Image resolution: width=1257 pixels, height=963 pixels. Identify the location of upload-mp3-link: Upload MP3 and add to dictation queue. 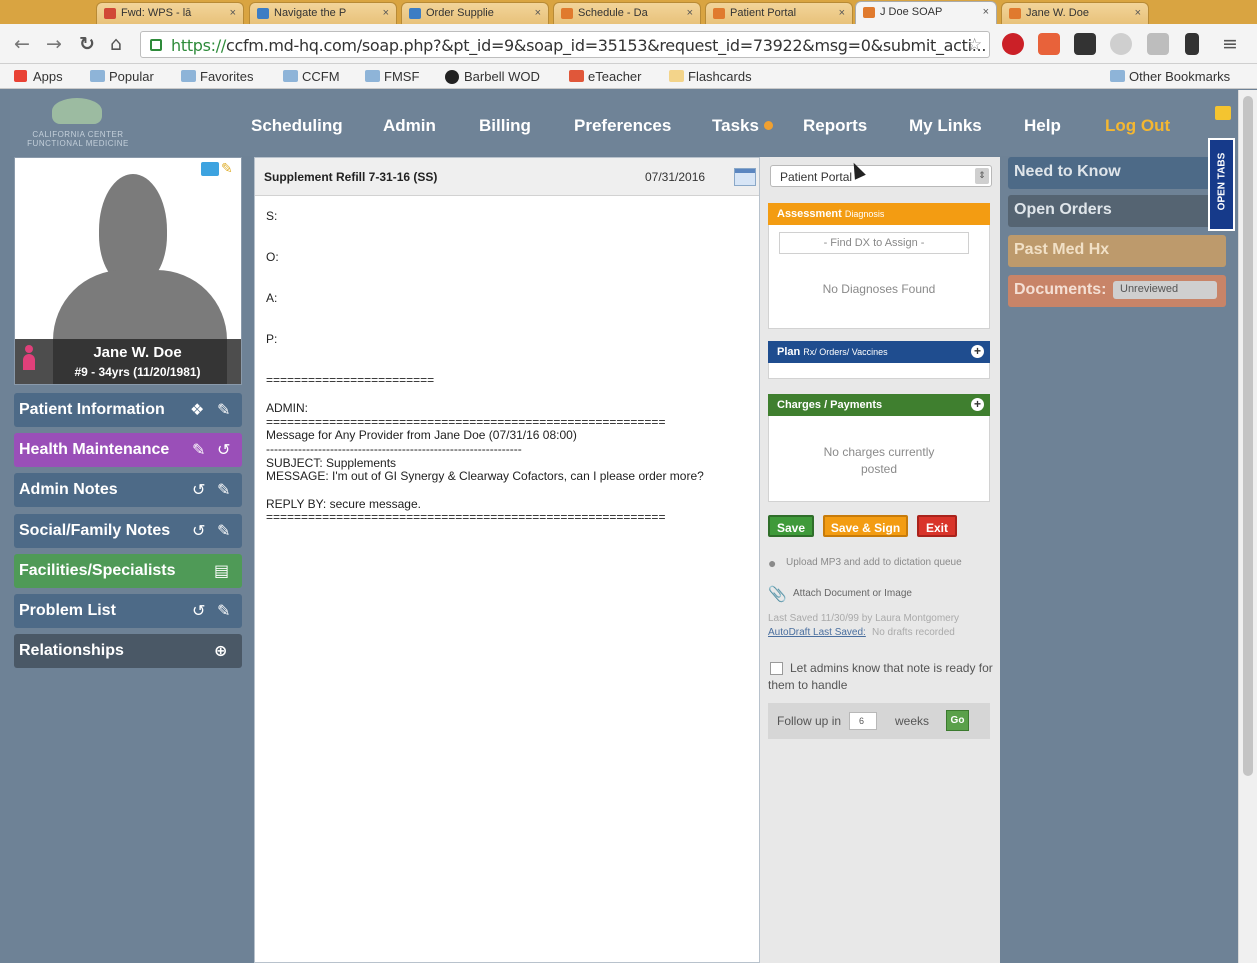
(874, 562).